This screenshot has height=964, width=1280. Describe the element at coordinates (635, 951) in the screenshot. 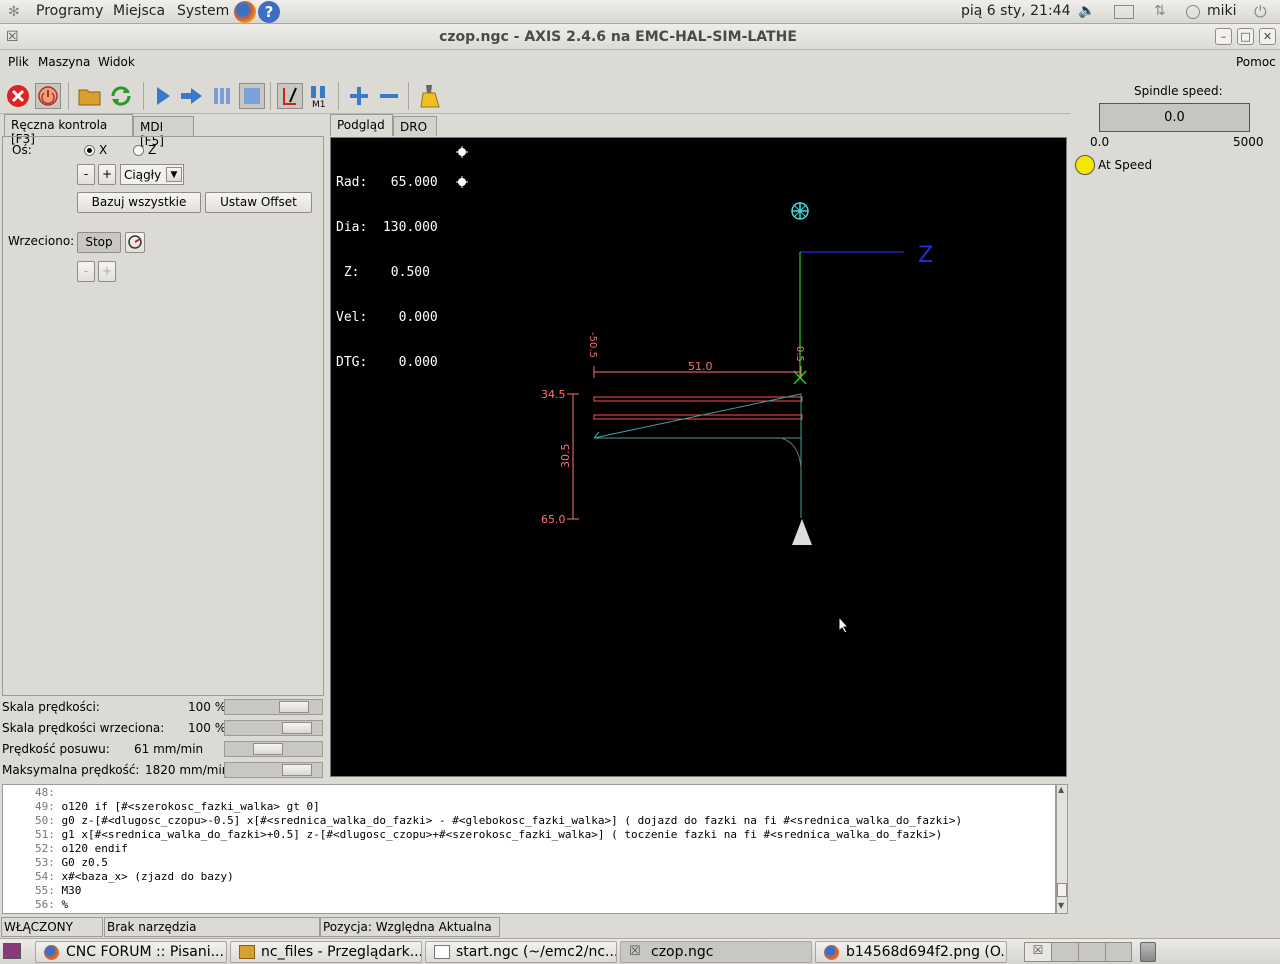

I see `axis-app-icon: ☒` at that location.